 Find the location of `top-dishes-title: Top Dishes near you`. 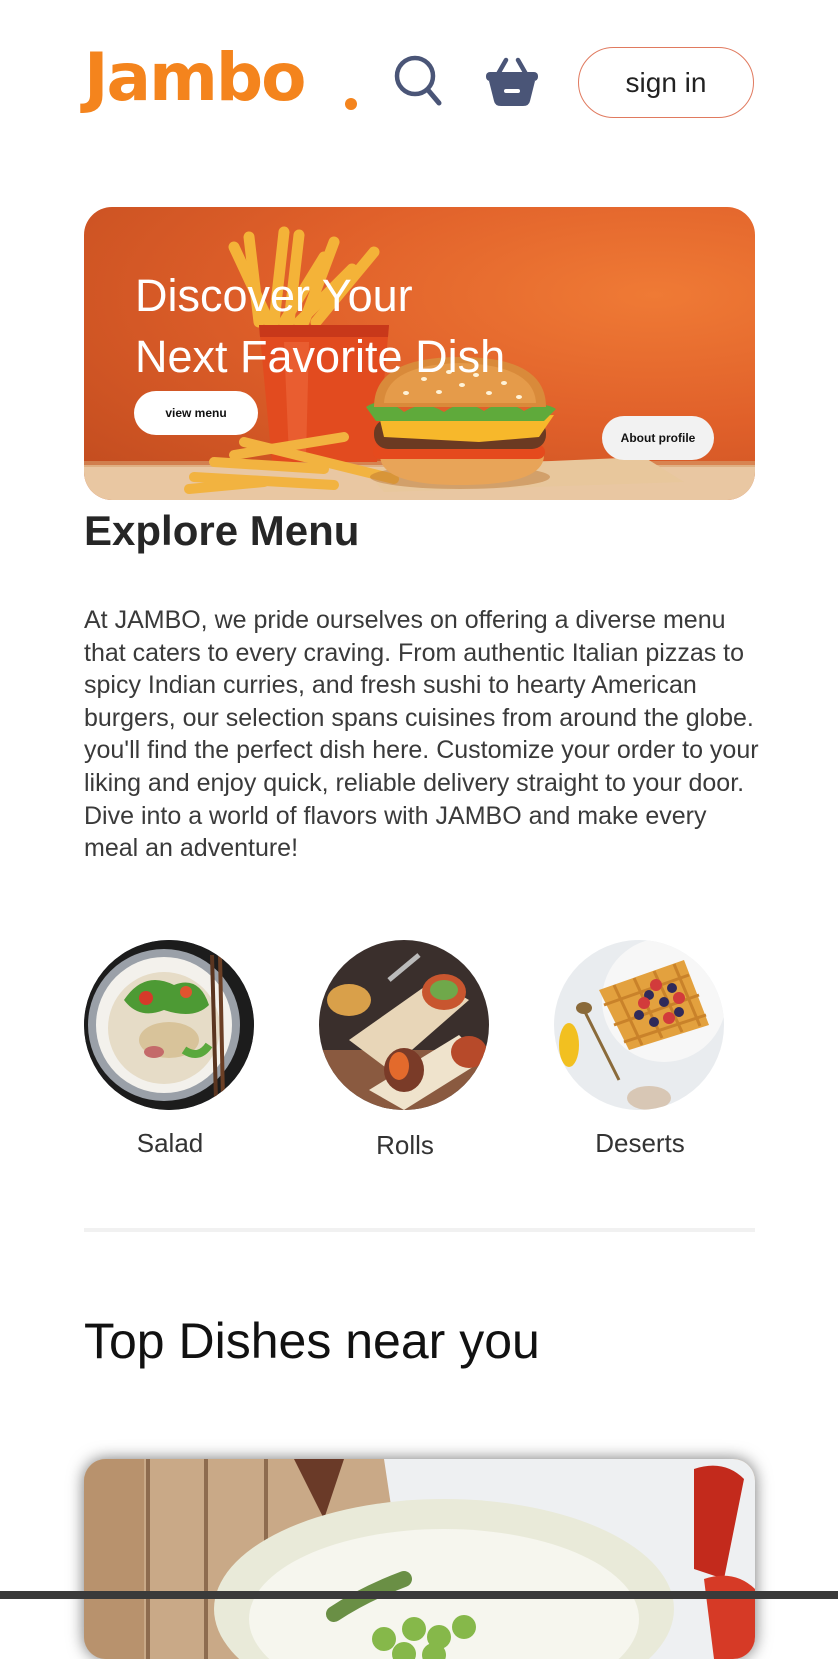

top-dishes-title: Top Dishes near you is located at coordinates (312, 1341).